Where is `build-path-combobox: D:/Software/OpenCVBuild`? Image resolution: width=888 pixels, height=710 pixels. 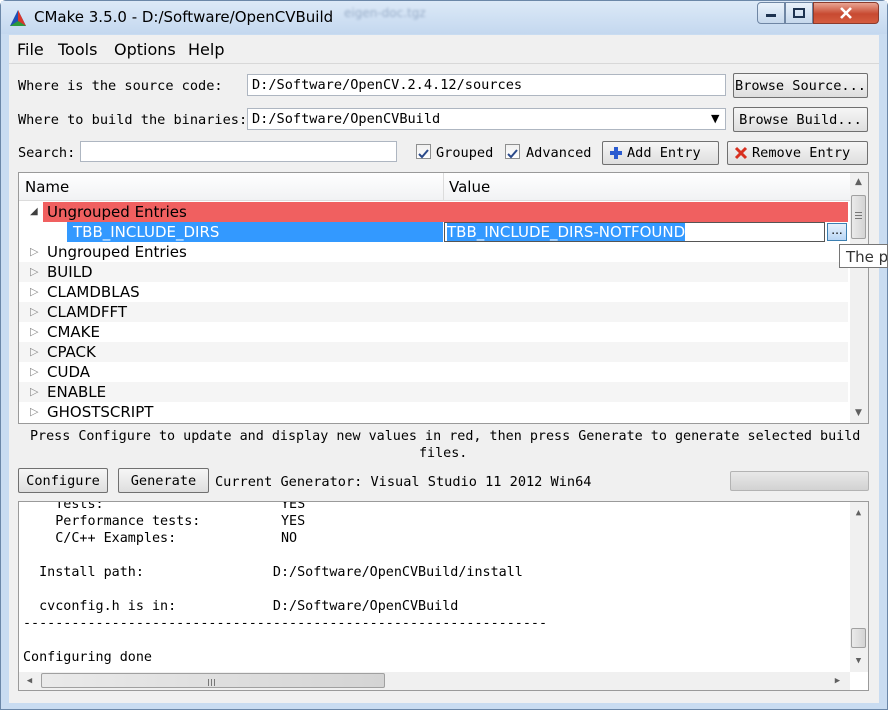
build-path-combobox: D:/Software/OpenCVBuild is located at coordinates (486, 119).